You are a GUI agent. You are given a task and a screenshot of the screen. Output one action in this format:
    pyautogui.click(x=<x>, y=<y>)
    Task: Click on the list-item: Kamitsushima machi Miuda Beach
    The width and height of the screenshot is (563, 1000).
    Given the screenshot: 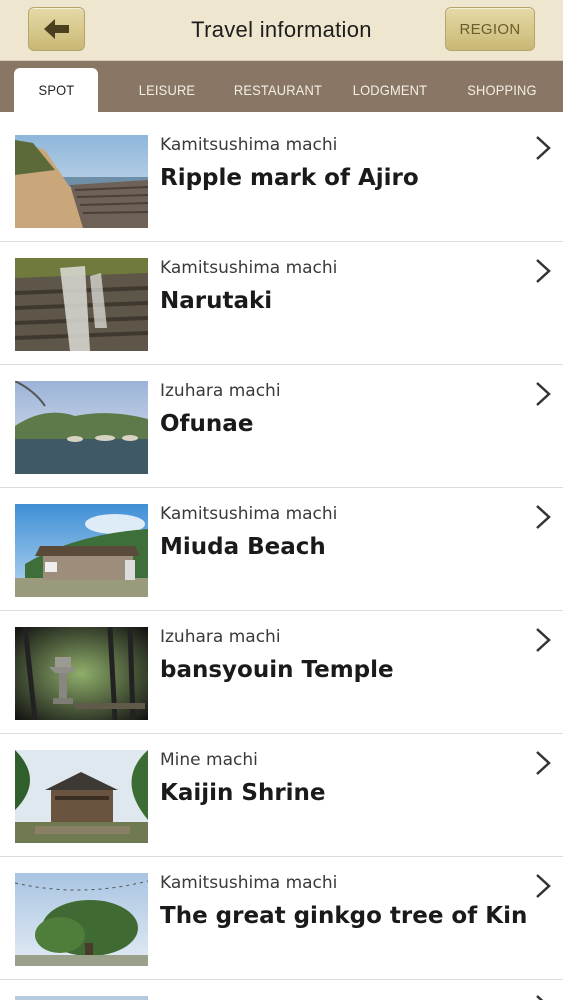 What is the action you would take?
    pyautogui.click(x=281, y=549)
    